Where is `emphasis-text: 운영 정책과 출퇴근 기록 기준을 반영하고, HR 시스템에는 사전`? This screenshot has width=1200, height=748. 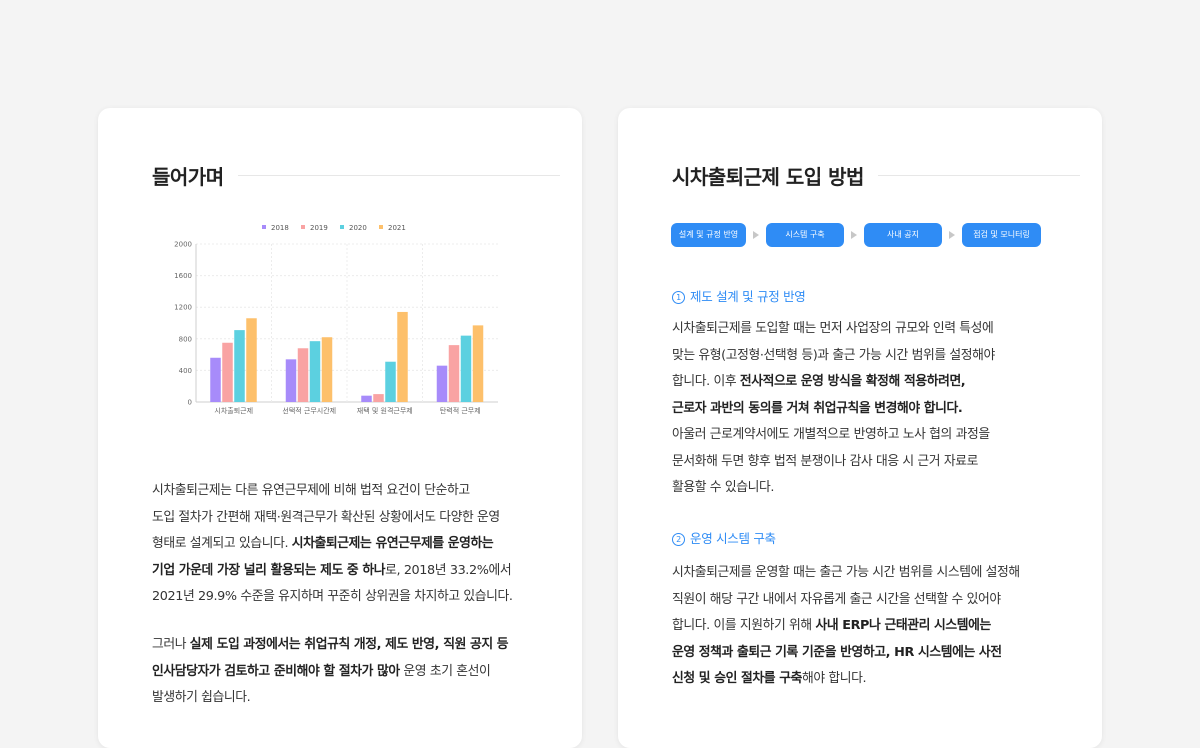
emphasis-text: 운영 정책과 출퇴근 기록 기준을 반영하고, HR 시스템에는 사전 is located at coordinates (837, 652).